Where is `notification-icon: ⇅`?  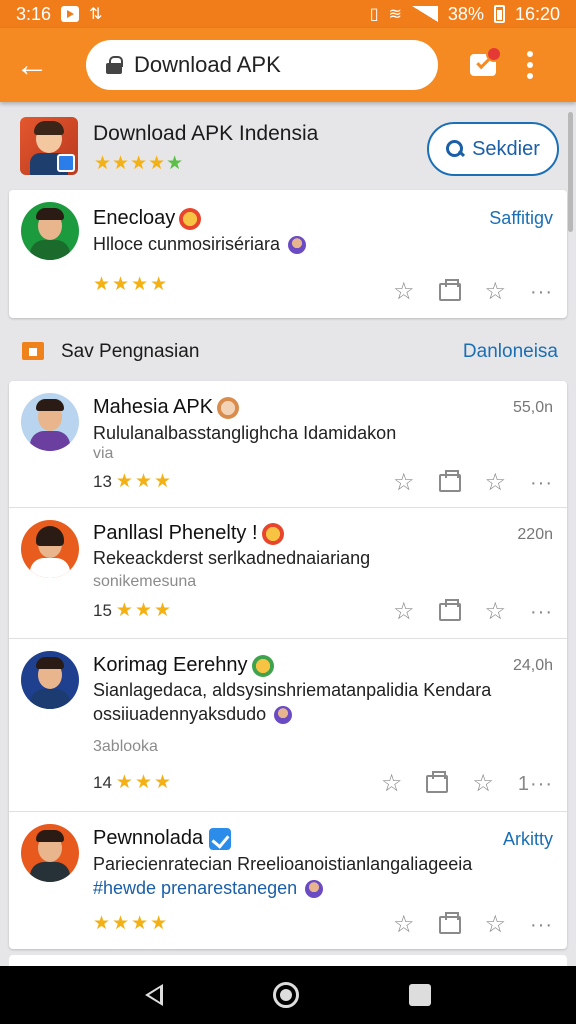
notification-icon: ⇅ is located at coordinates (96, 14).